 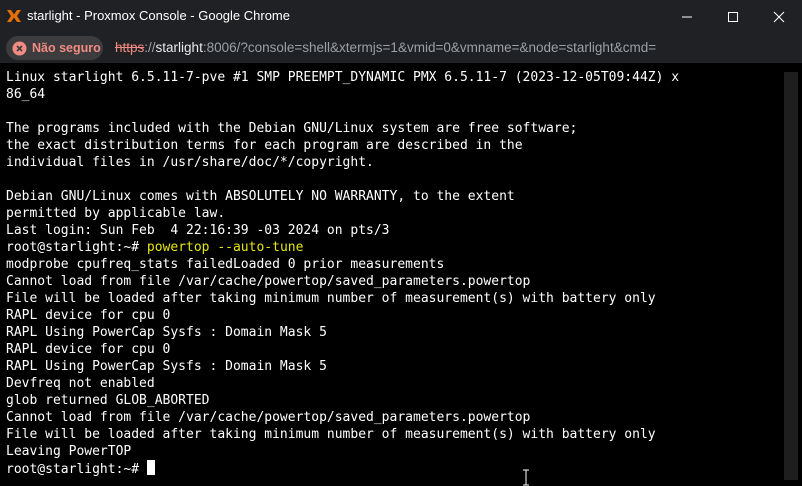 I want to click on text-cursor, so click(x=150, y=467).